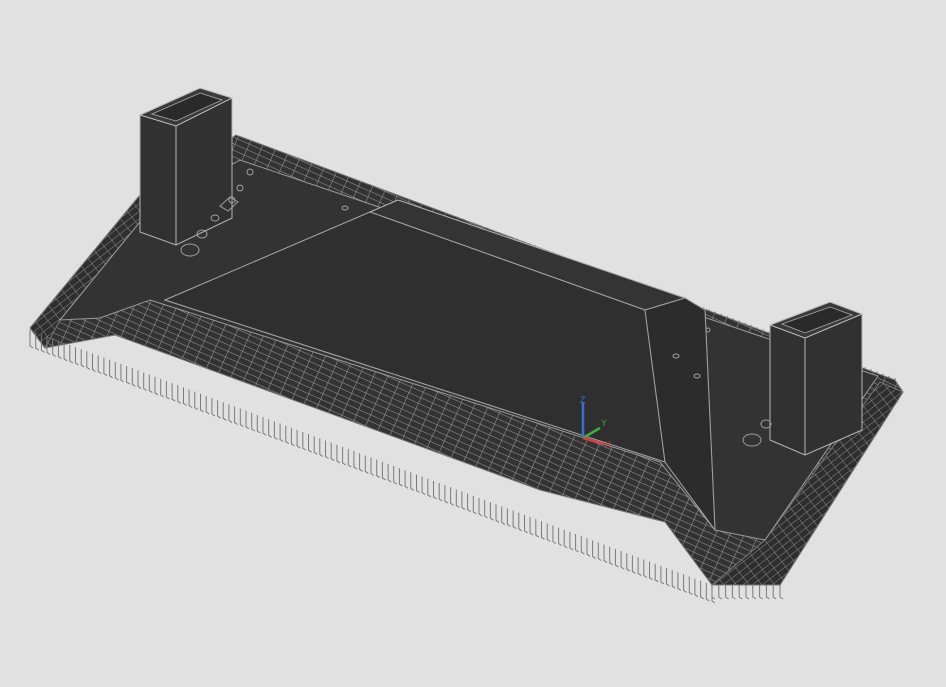  I want to click on ucs-z-label: Z, so click(583, 400).